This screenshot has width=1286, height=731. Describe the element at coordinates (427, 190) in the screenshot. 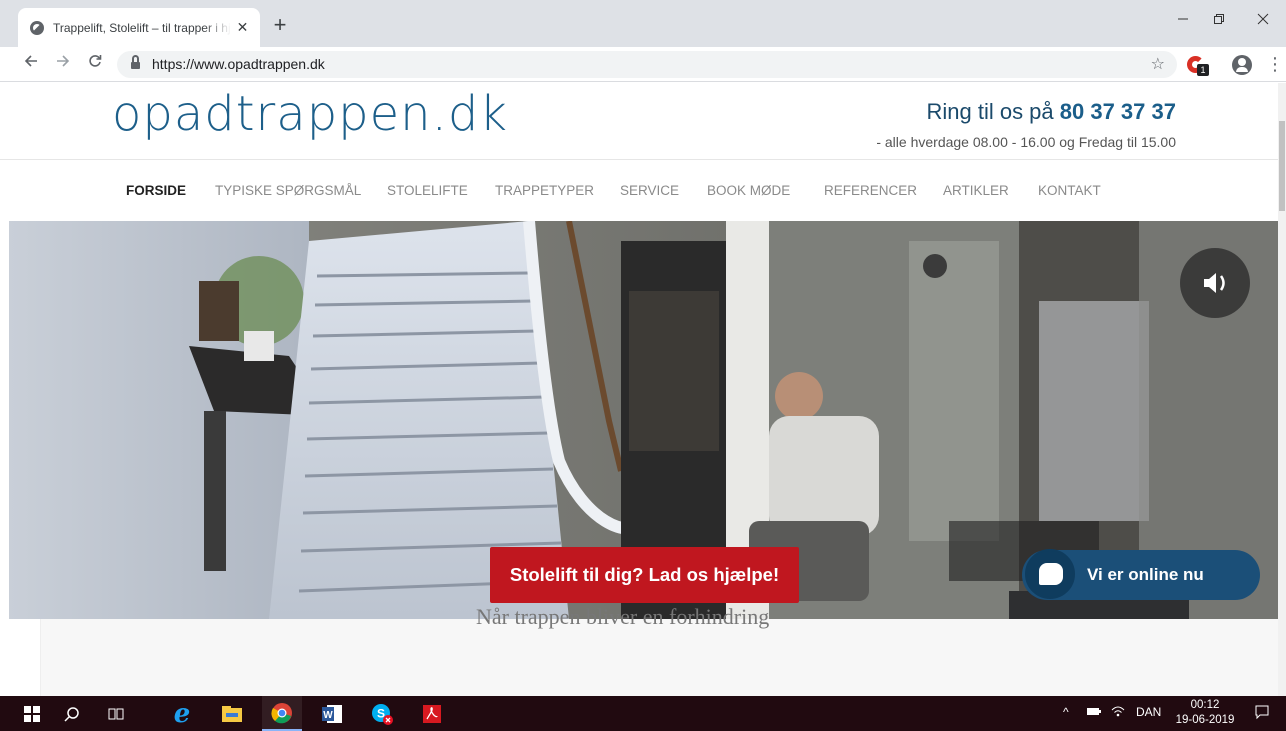

I see `nav-item-stolelifte: STOLELIFTE` at that location.